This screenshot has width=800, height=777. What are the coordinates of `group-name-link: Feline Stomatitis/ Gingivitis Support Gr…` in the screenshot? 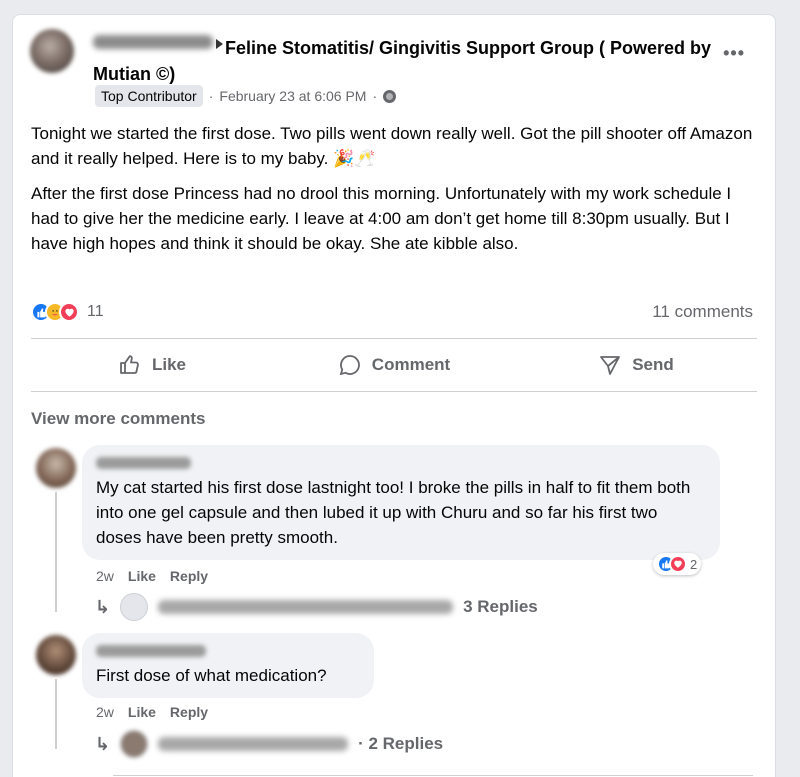 It's located at (403, 61).